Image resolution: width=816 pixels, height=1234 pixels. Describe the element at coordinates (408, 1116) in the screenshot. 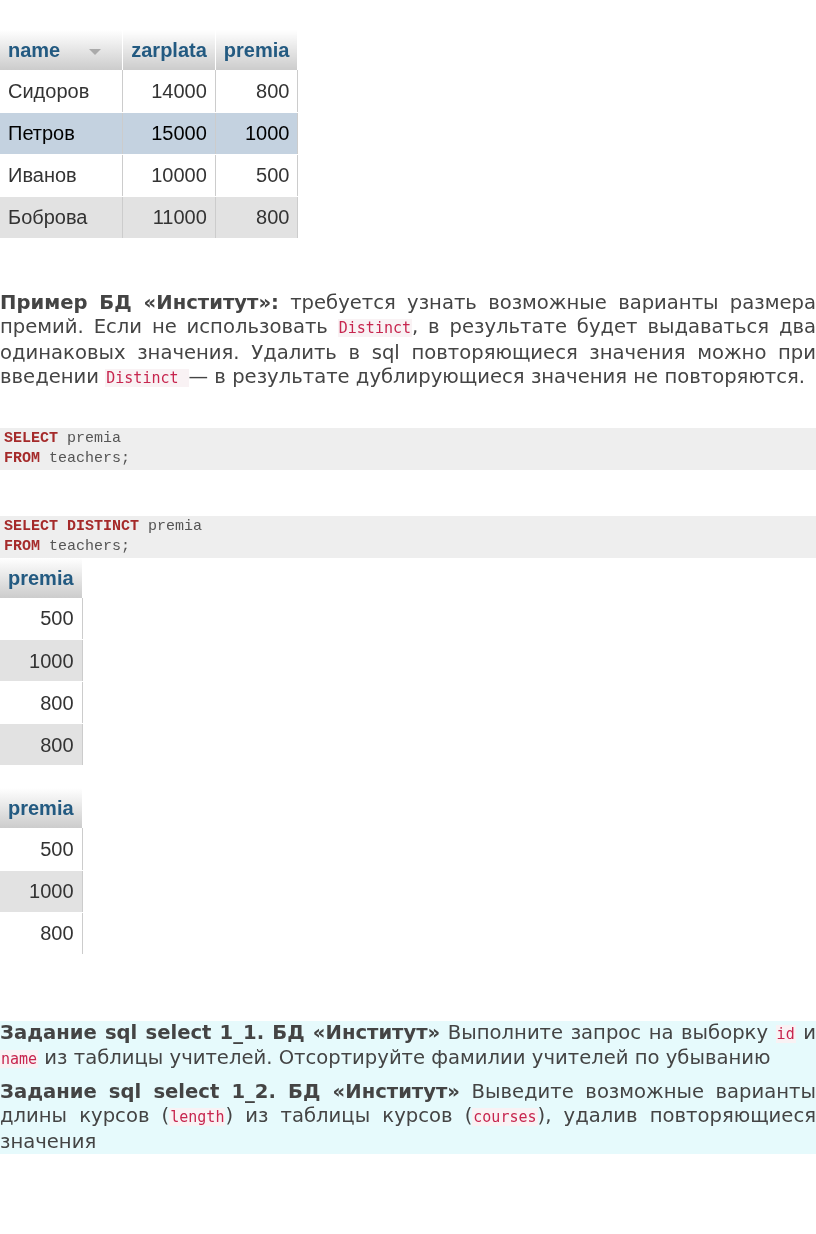

I see `task-paragraph: Задание sql select 1_2. БД «Институт» Выведите возможные варианты длины курсов (length) из таблицы курсов (courses), удалив повторяющиеся значения` at that location.